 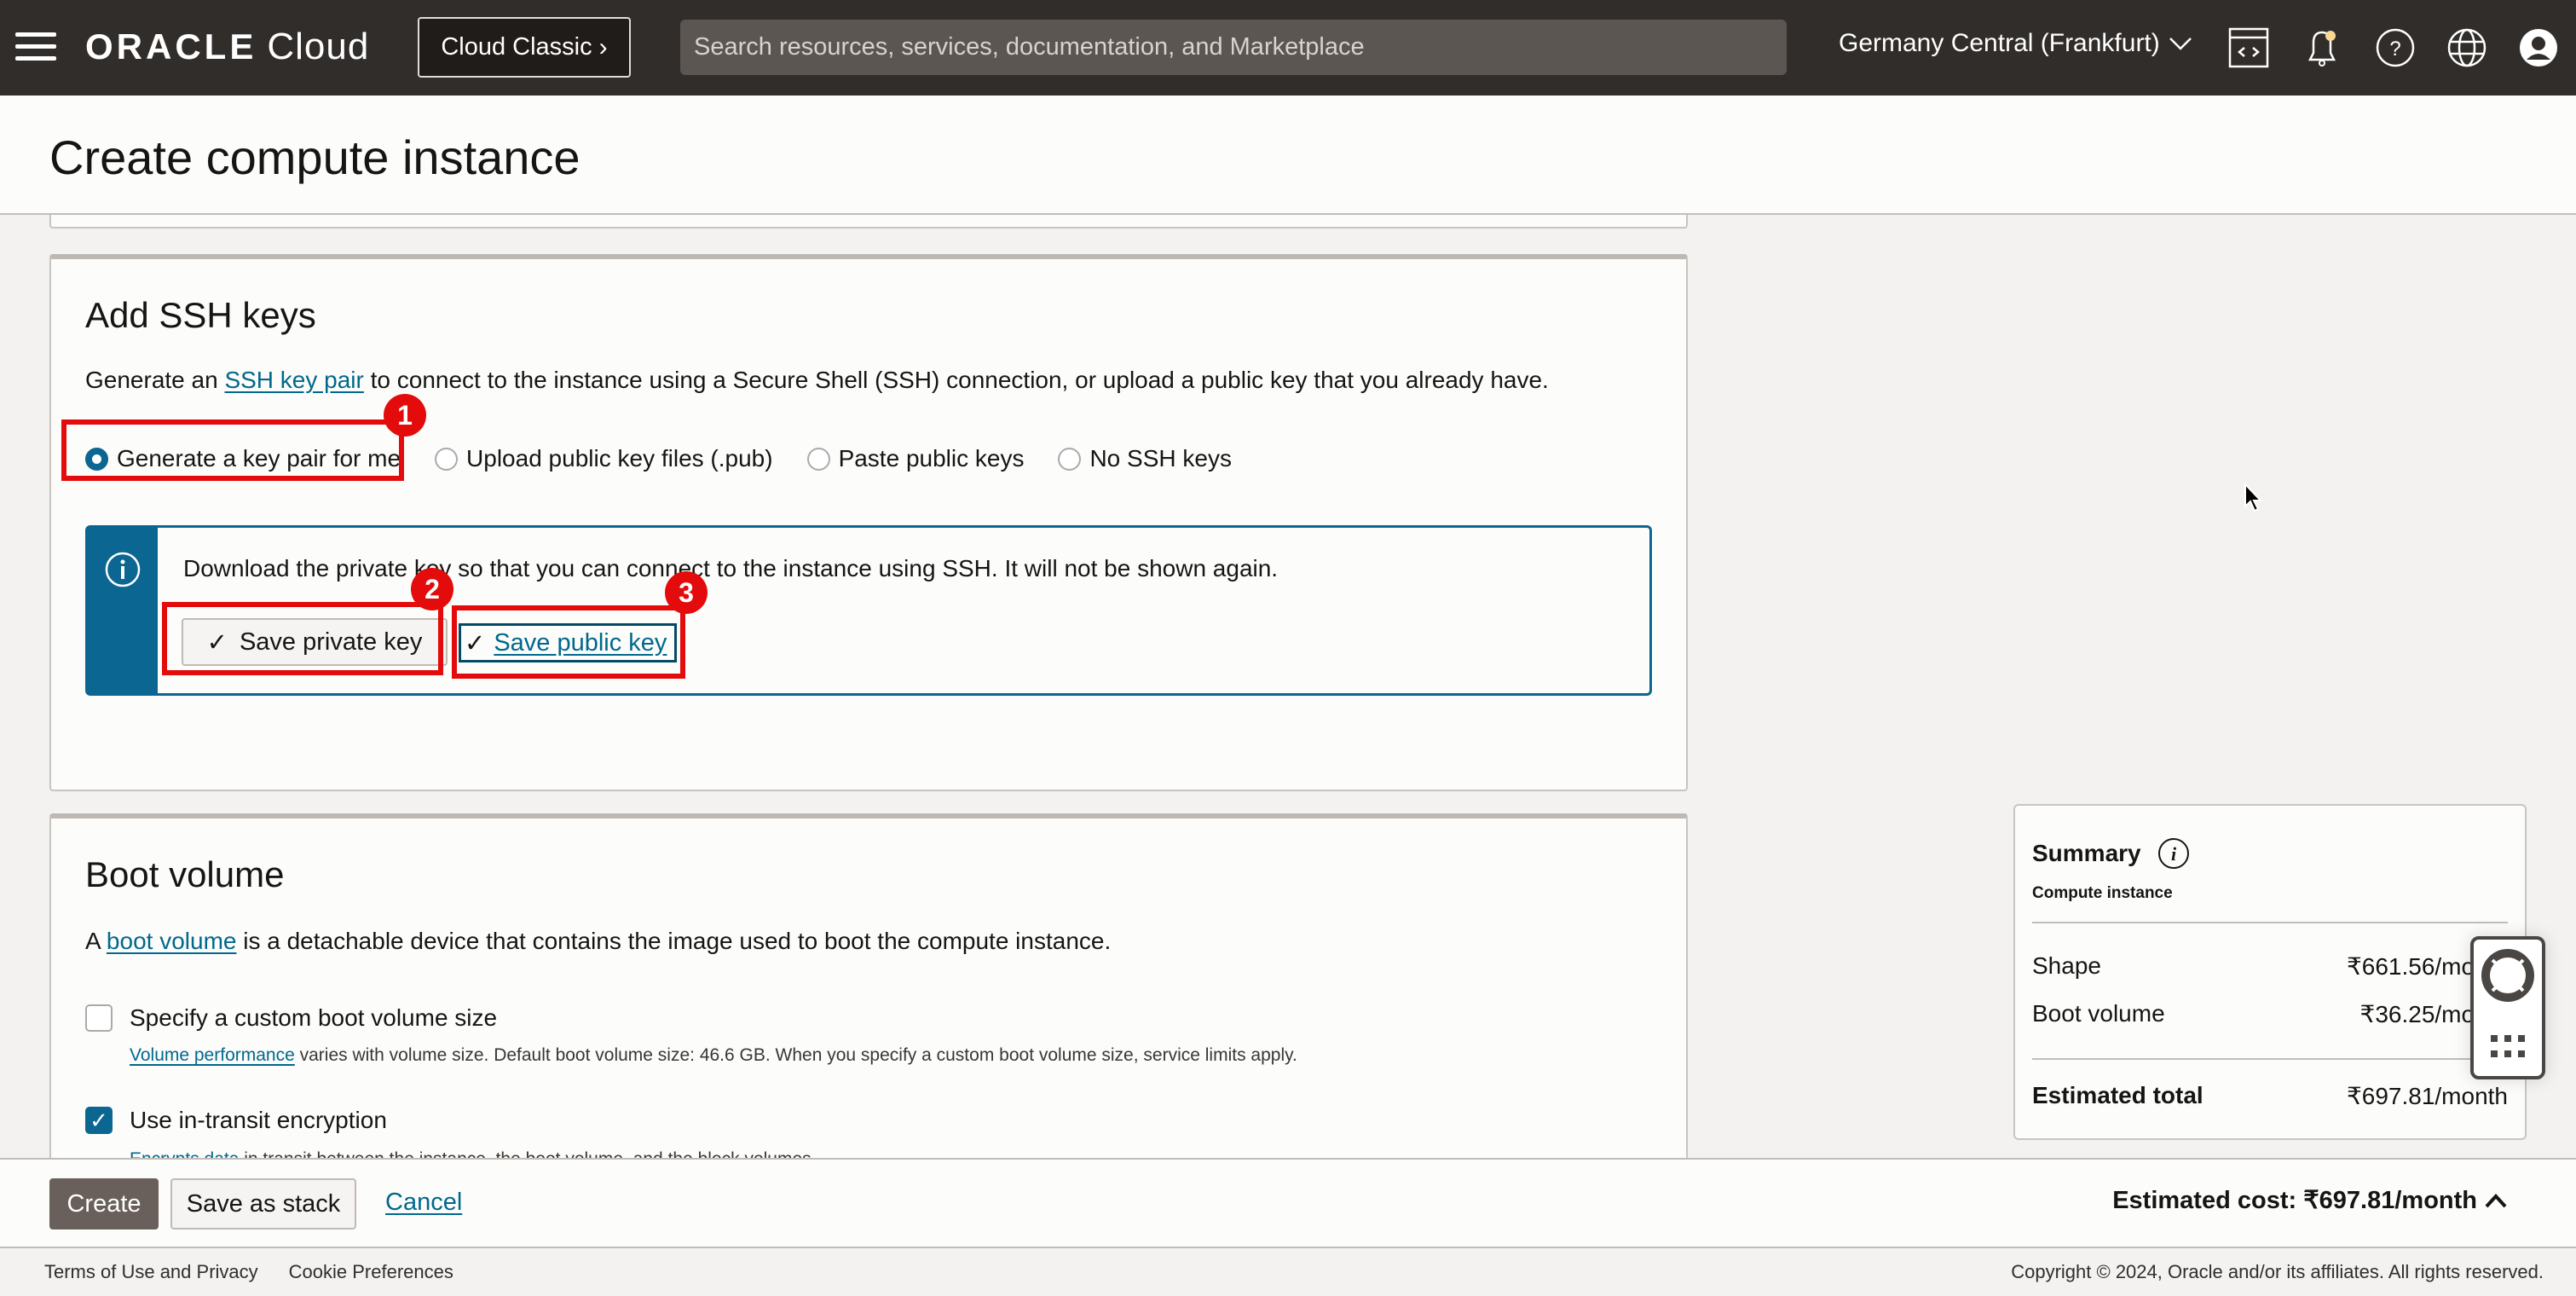 I want to click on apps-grid-icon, so click(x=2509, y=1047).